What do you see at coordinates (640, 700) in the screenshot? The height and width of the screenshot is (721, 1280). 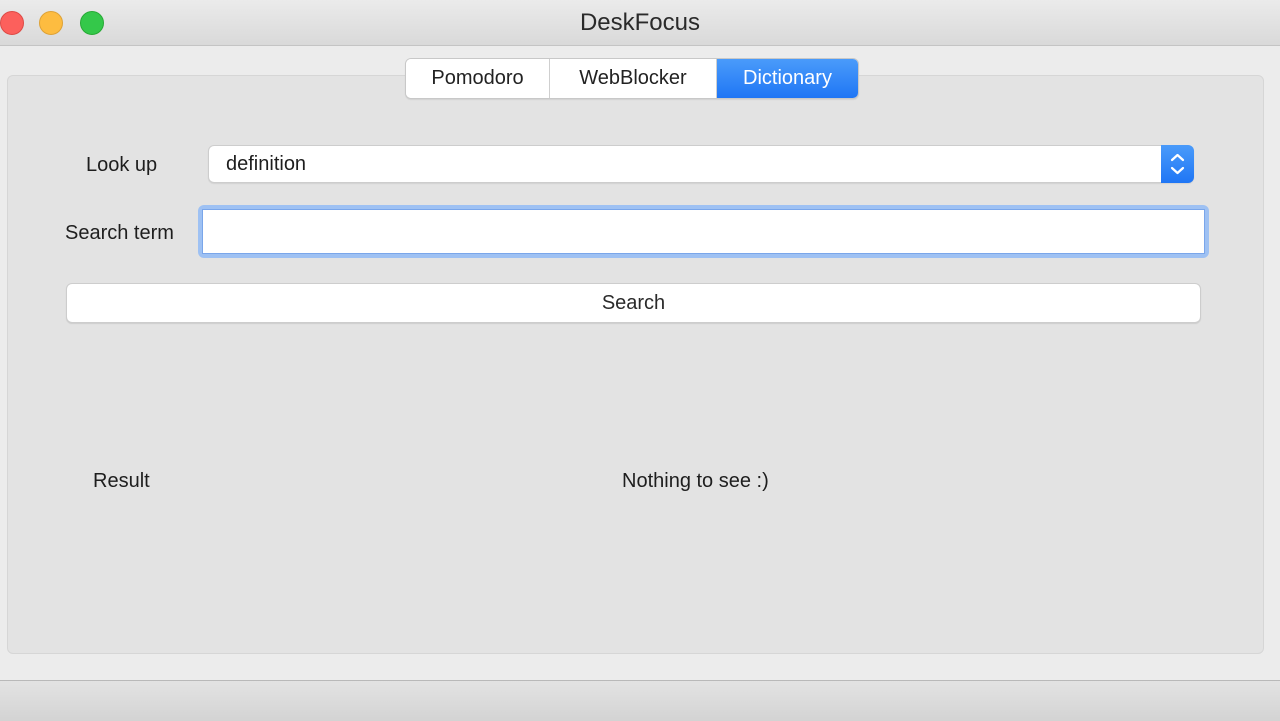 I see `bottom-bar` at bounding box center [640, 700].